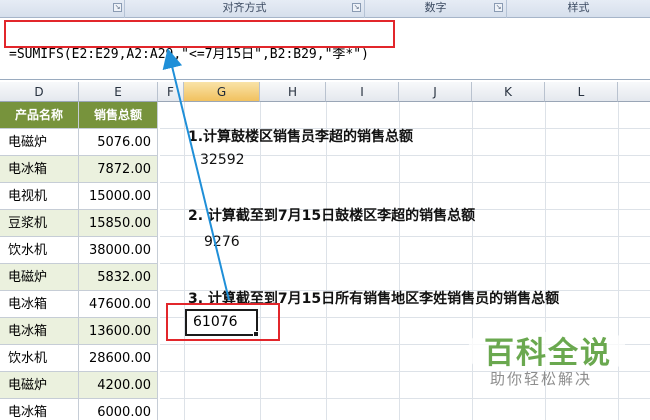  What do you see at coordinates (118, 250) in the screenshot?
I see `amount-cell: 38000.00` at bounding box center [118, 250].